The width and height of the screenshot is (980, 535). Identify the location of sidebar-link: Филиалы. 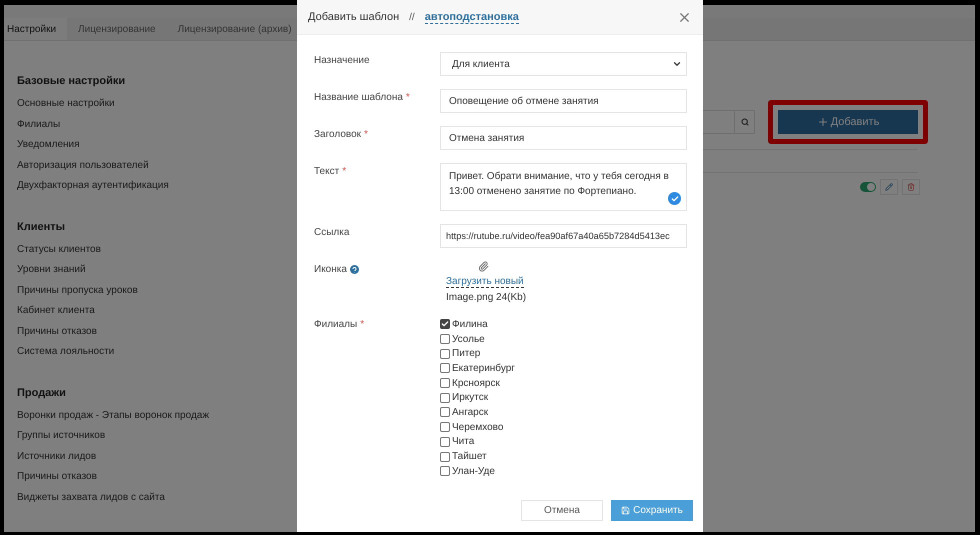
(157, 124).